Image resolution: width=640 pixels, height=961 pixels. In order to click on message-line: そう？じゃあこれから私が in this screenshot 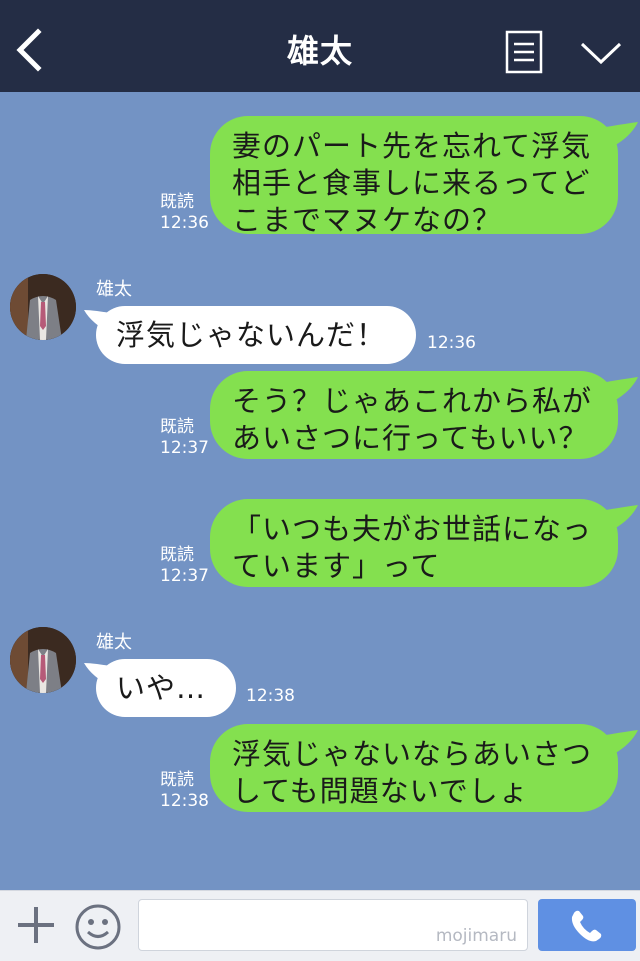, I will do `click(412, 401)`.